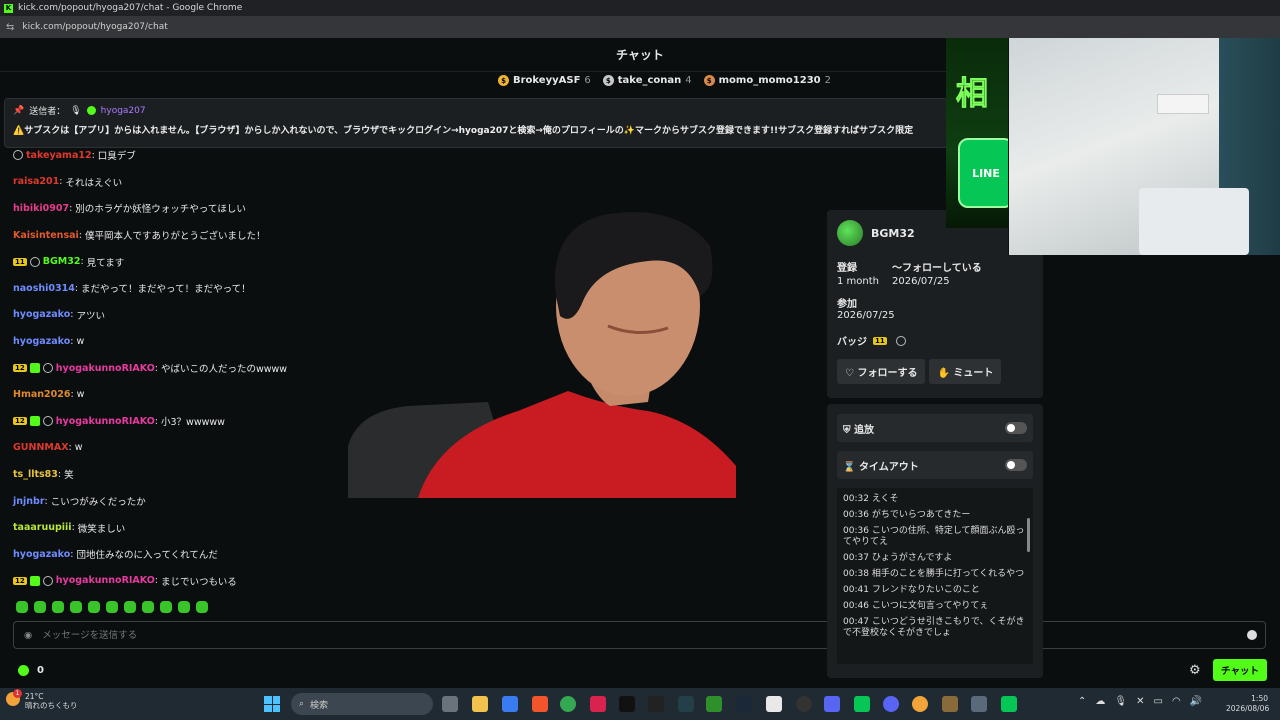 The image size is (1280, 720). What do you see at coordinates (862, 704) in the screenshot?
I see `line-app-icon` at bounding box center [862, 704].